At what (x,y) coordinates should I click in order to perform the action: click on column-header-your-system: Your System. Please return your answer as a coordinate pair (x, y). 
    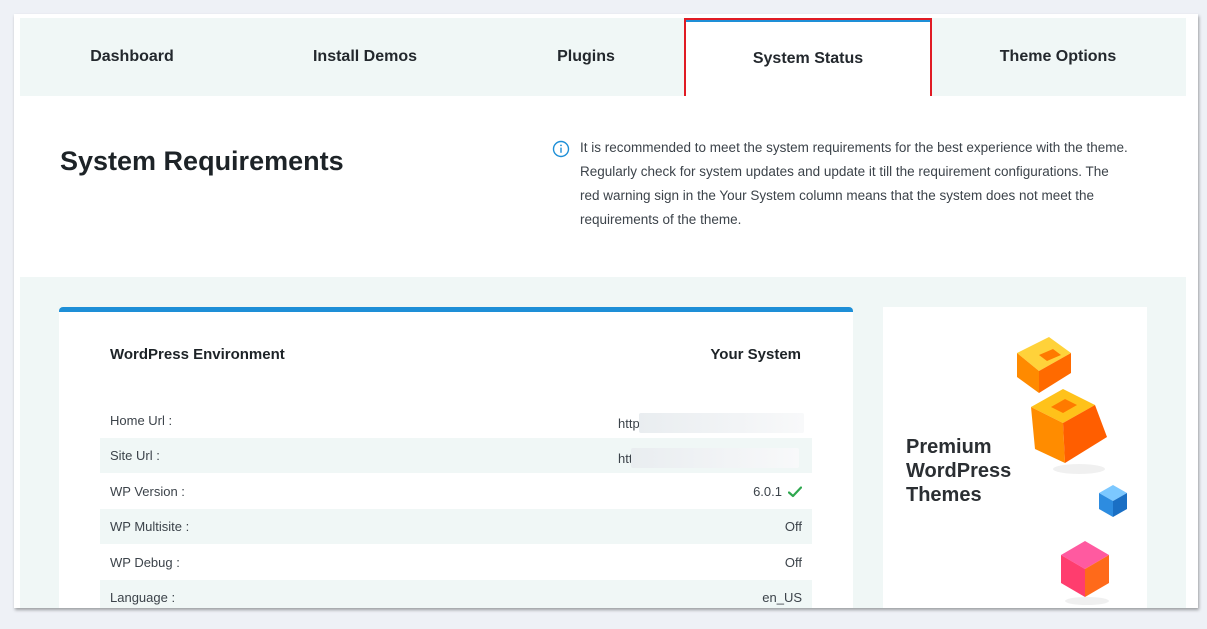
    Looking at the image, I should click on (755, 354).